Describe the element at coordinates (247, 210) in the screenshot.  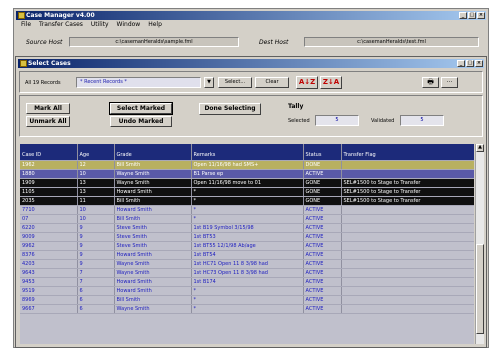
I see `table-row: 7710 10 Howard Smith * ACTIVE` at that location.